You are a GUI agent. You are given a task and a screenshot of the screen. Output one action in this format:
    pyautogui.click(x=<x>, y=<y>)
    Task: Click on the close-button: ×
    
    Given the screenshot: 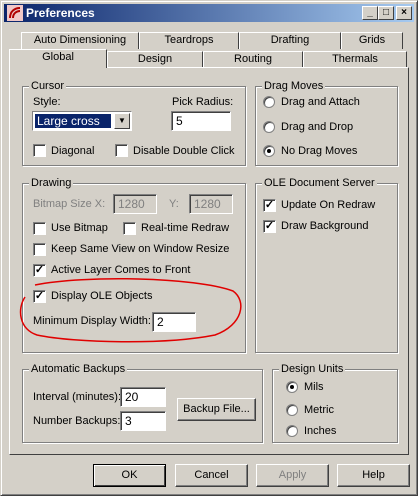 What is the action you would take?
    pyautogui.click(x=404, y=13)
    